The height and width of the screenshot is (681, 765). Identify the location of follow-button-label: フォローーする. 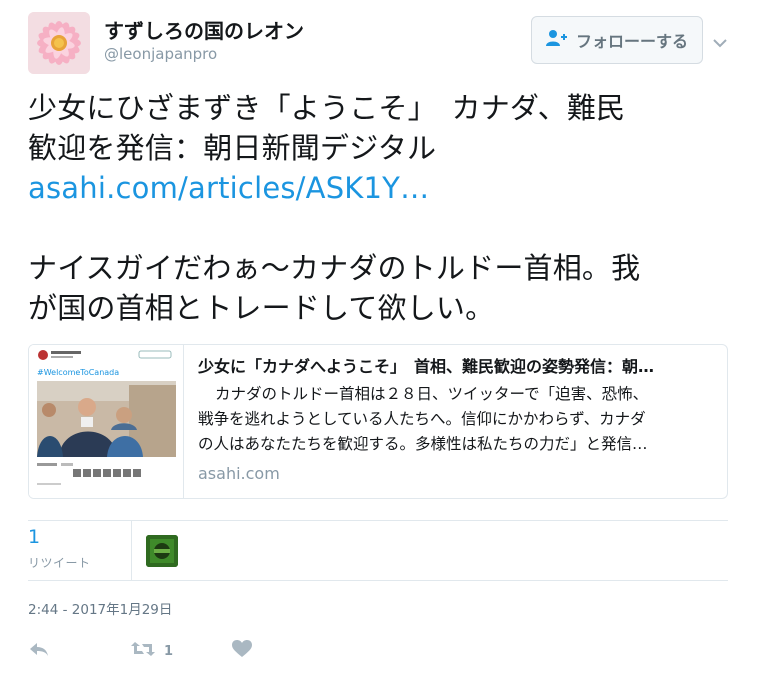
(631, 41).